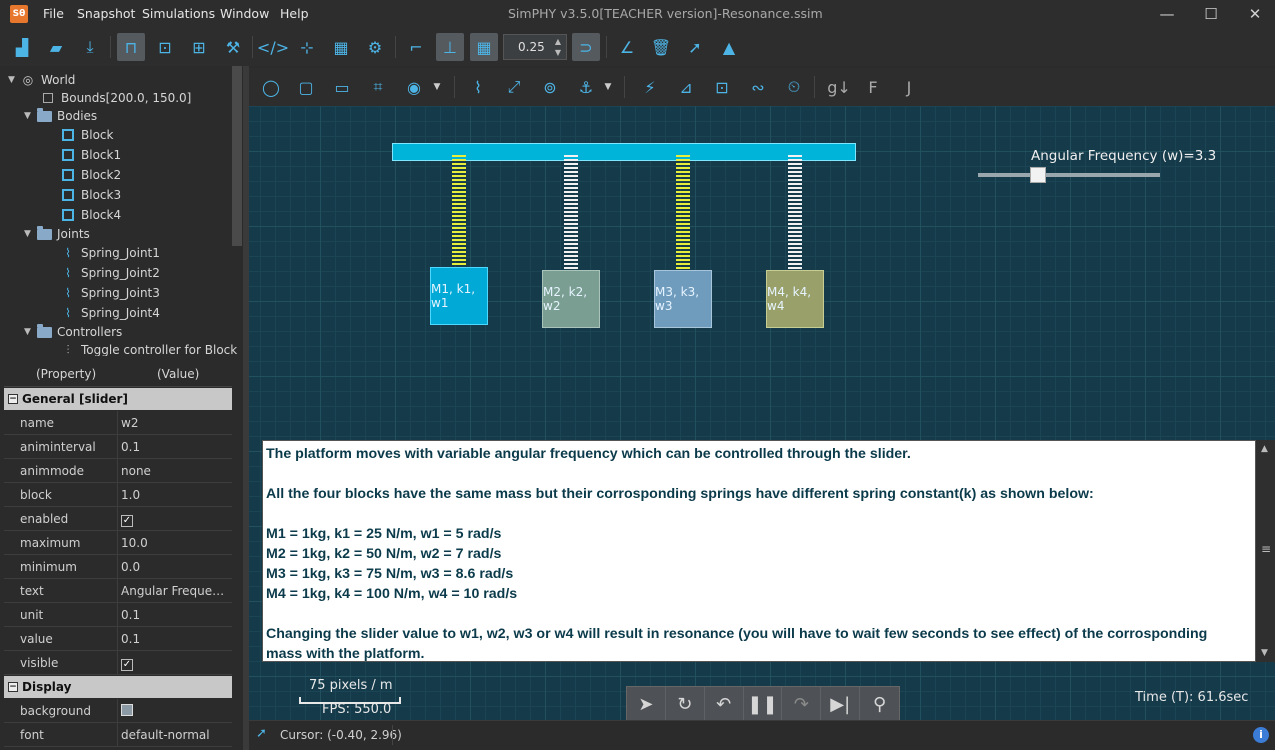 The height and width of the screenshot is (750, 1275). I want to click on magnet-icon: ⊃, so click(586, 47).